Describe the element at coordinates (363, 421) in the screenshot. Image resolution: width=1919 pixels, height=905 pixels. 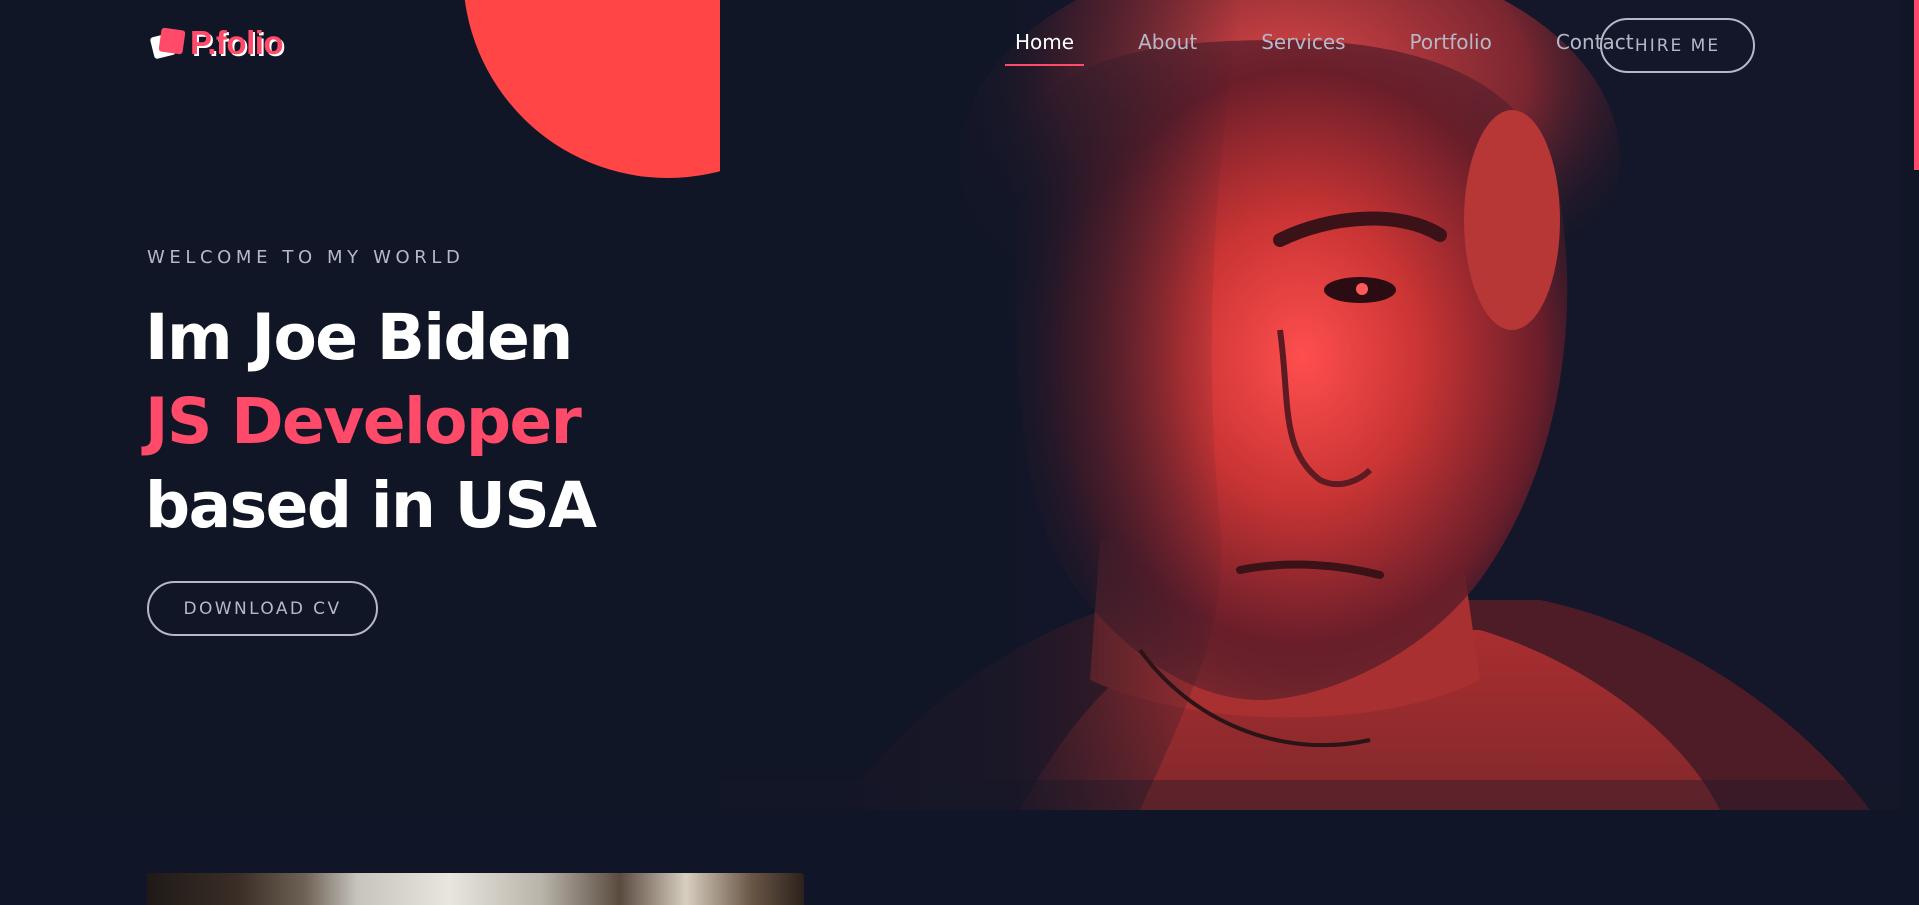
I see `hero-role-line: JS Developer` at that location.